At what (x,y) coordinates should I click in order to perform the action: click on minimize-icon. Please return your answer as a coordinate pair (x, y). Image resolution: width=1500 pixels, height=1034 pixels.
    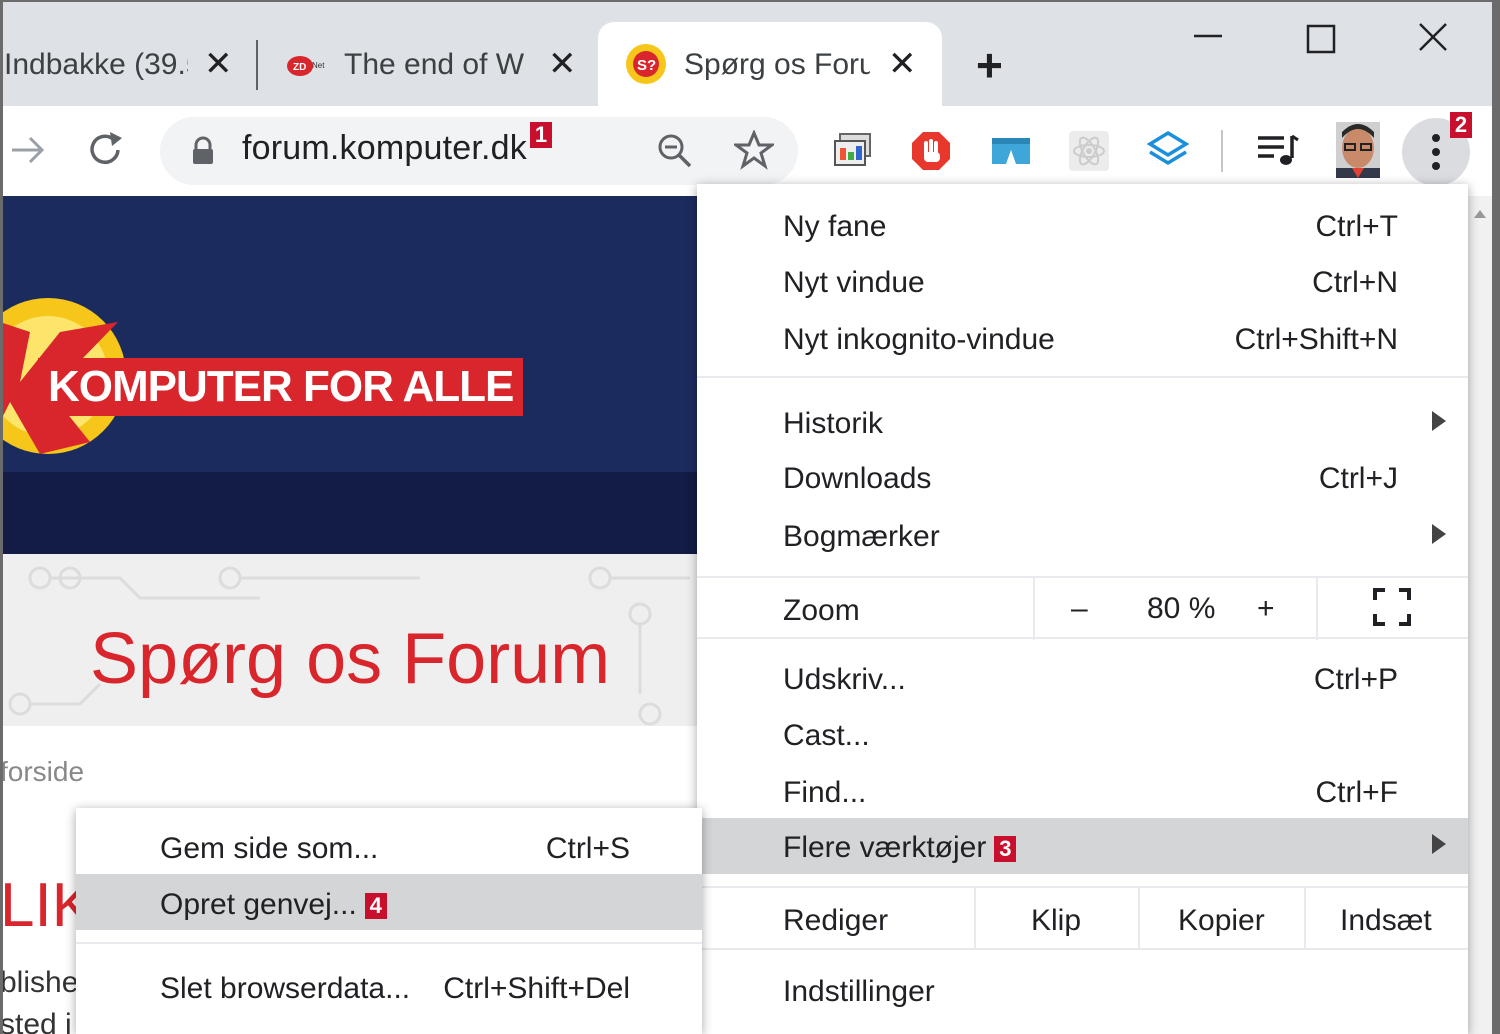
    Looking at the image, I should click on (1210, 38).